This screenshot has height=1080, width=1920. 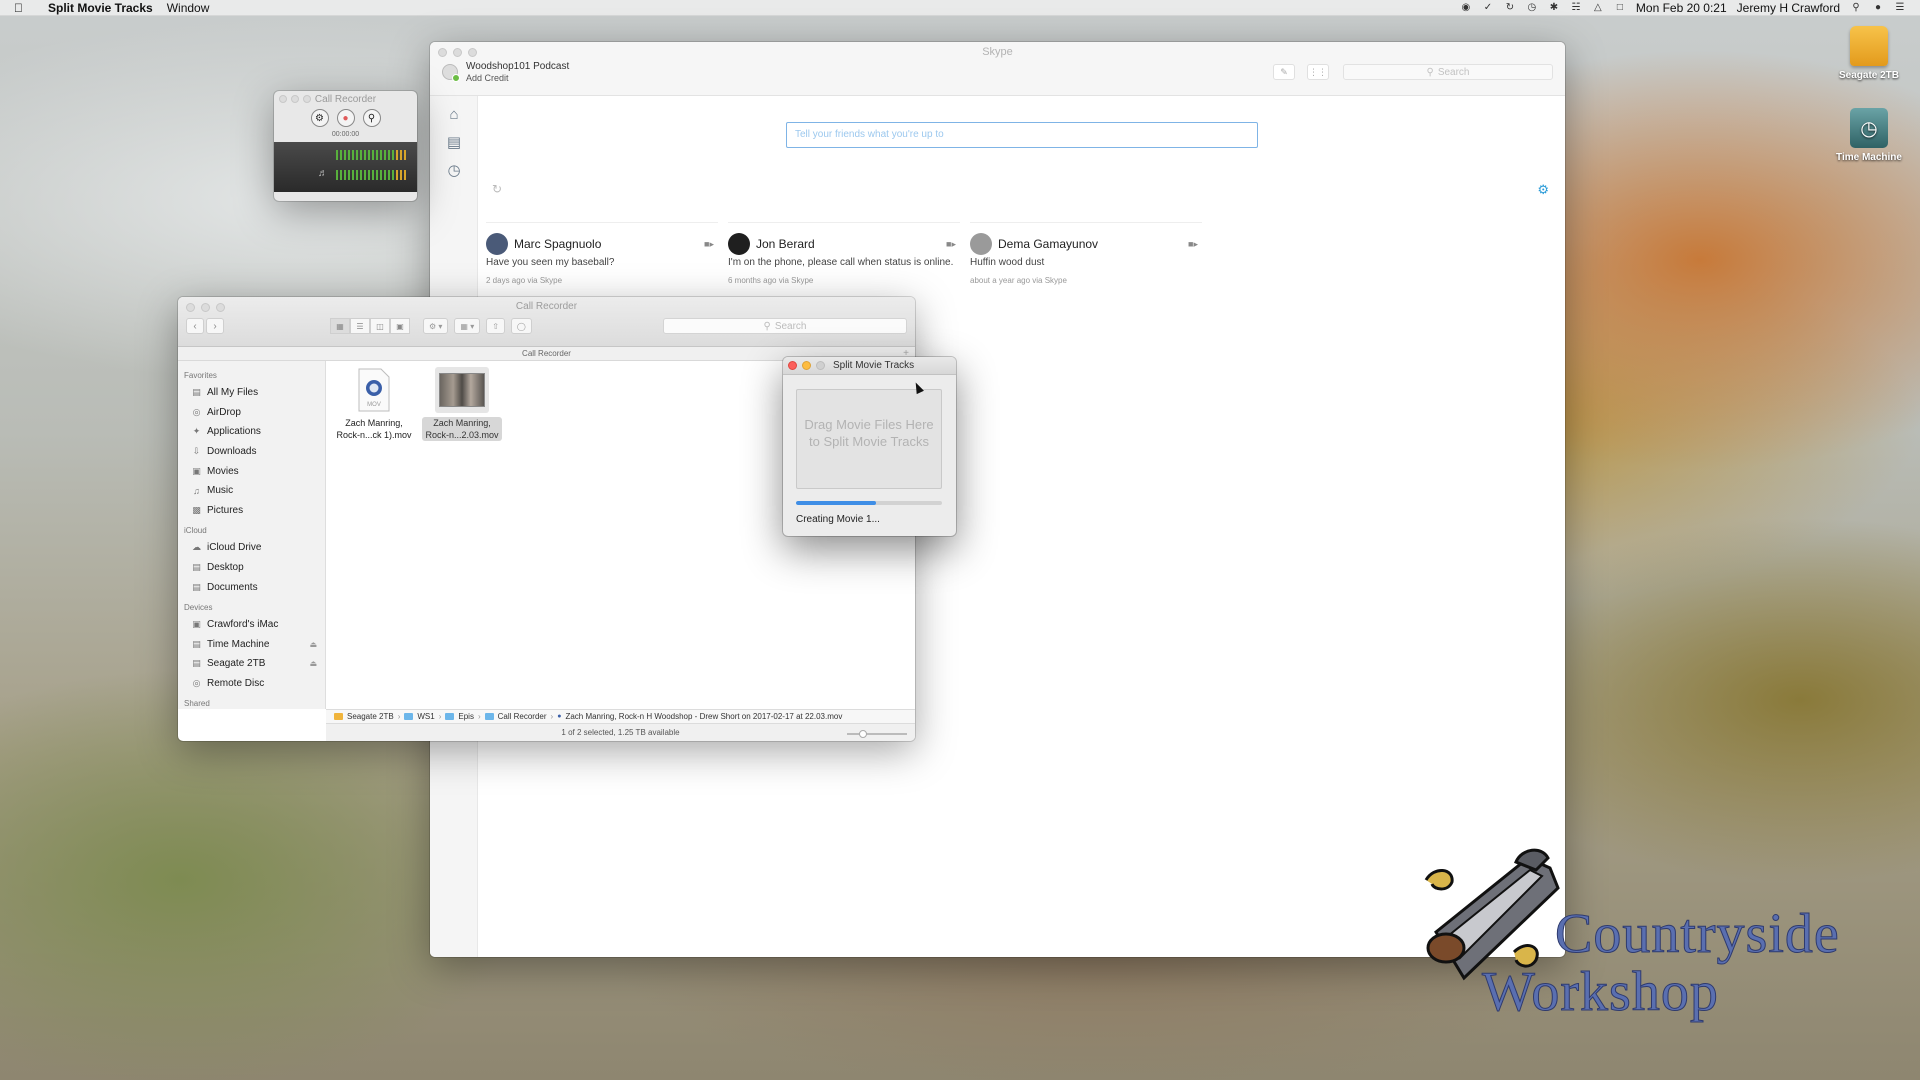 I want to click on path-segment: WS1, so click(x=425, y=716).